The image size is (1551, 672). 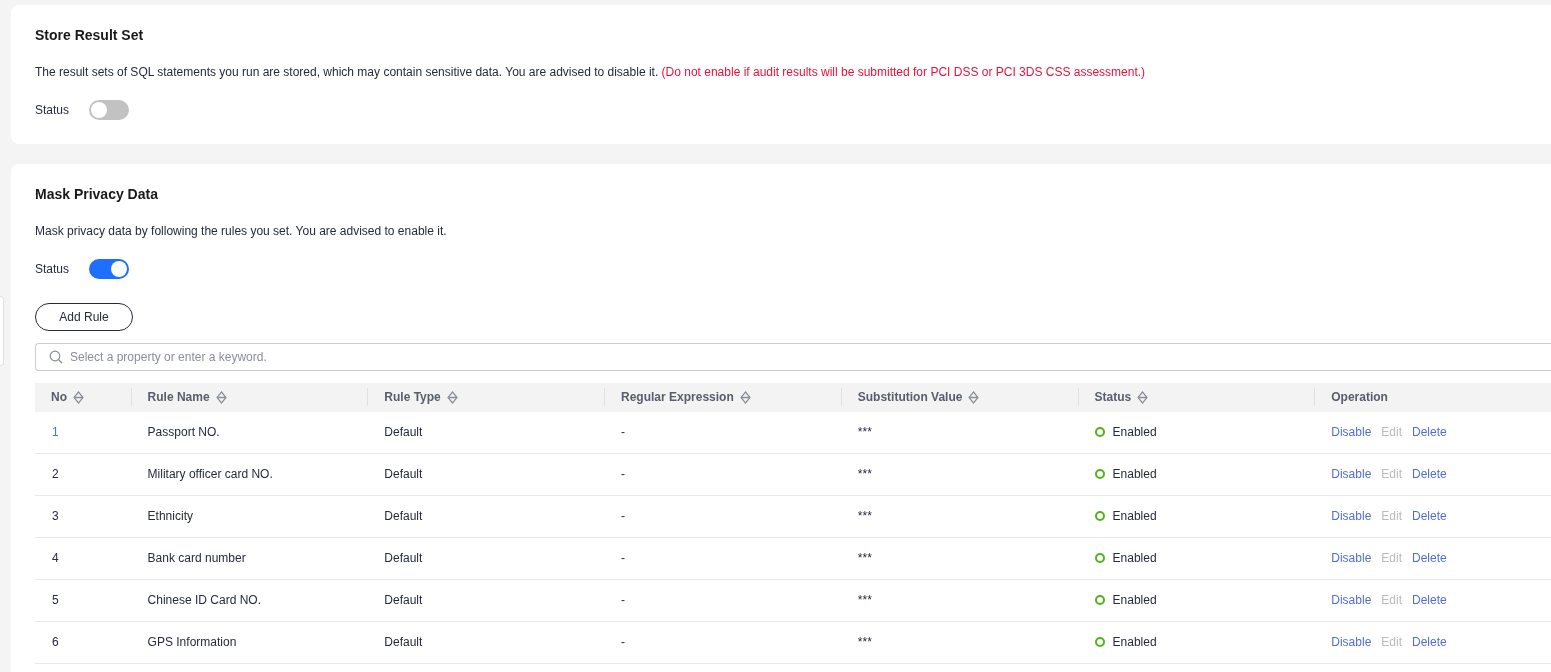 I want to click on table-cell: 2, so click(x=55, y=474).